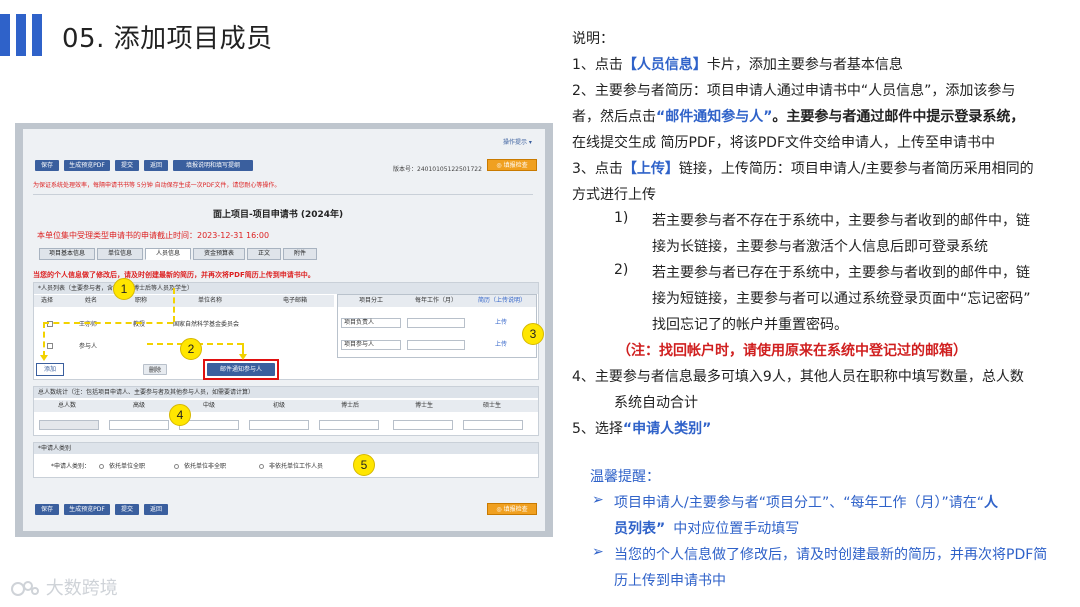  What do you see at coordinates (155, 369) in the screenshot?
I see `delete-member-button: 删除` at bounding box center [155, 369].